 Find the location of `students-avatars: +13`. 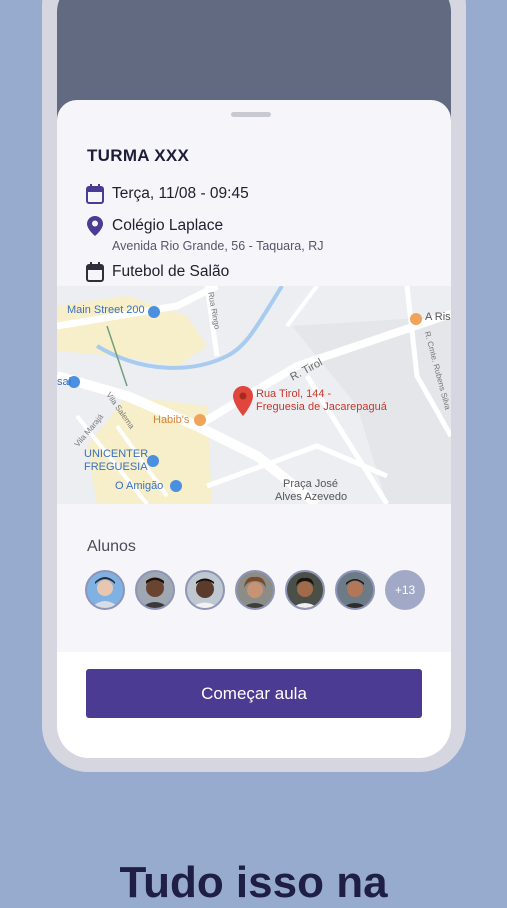

students-avatars: +13 is located at coordinates (255, 590).